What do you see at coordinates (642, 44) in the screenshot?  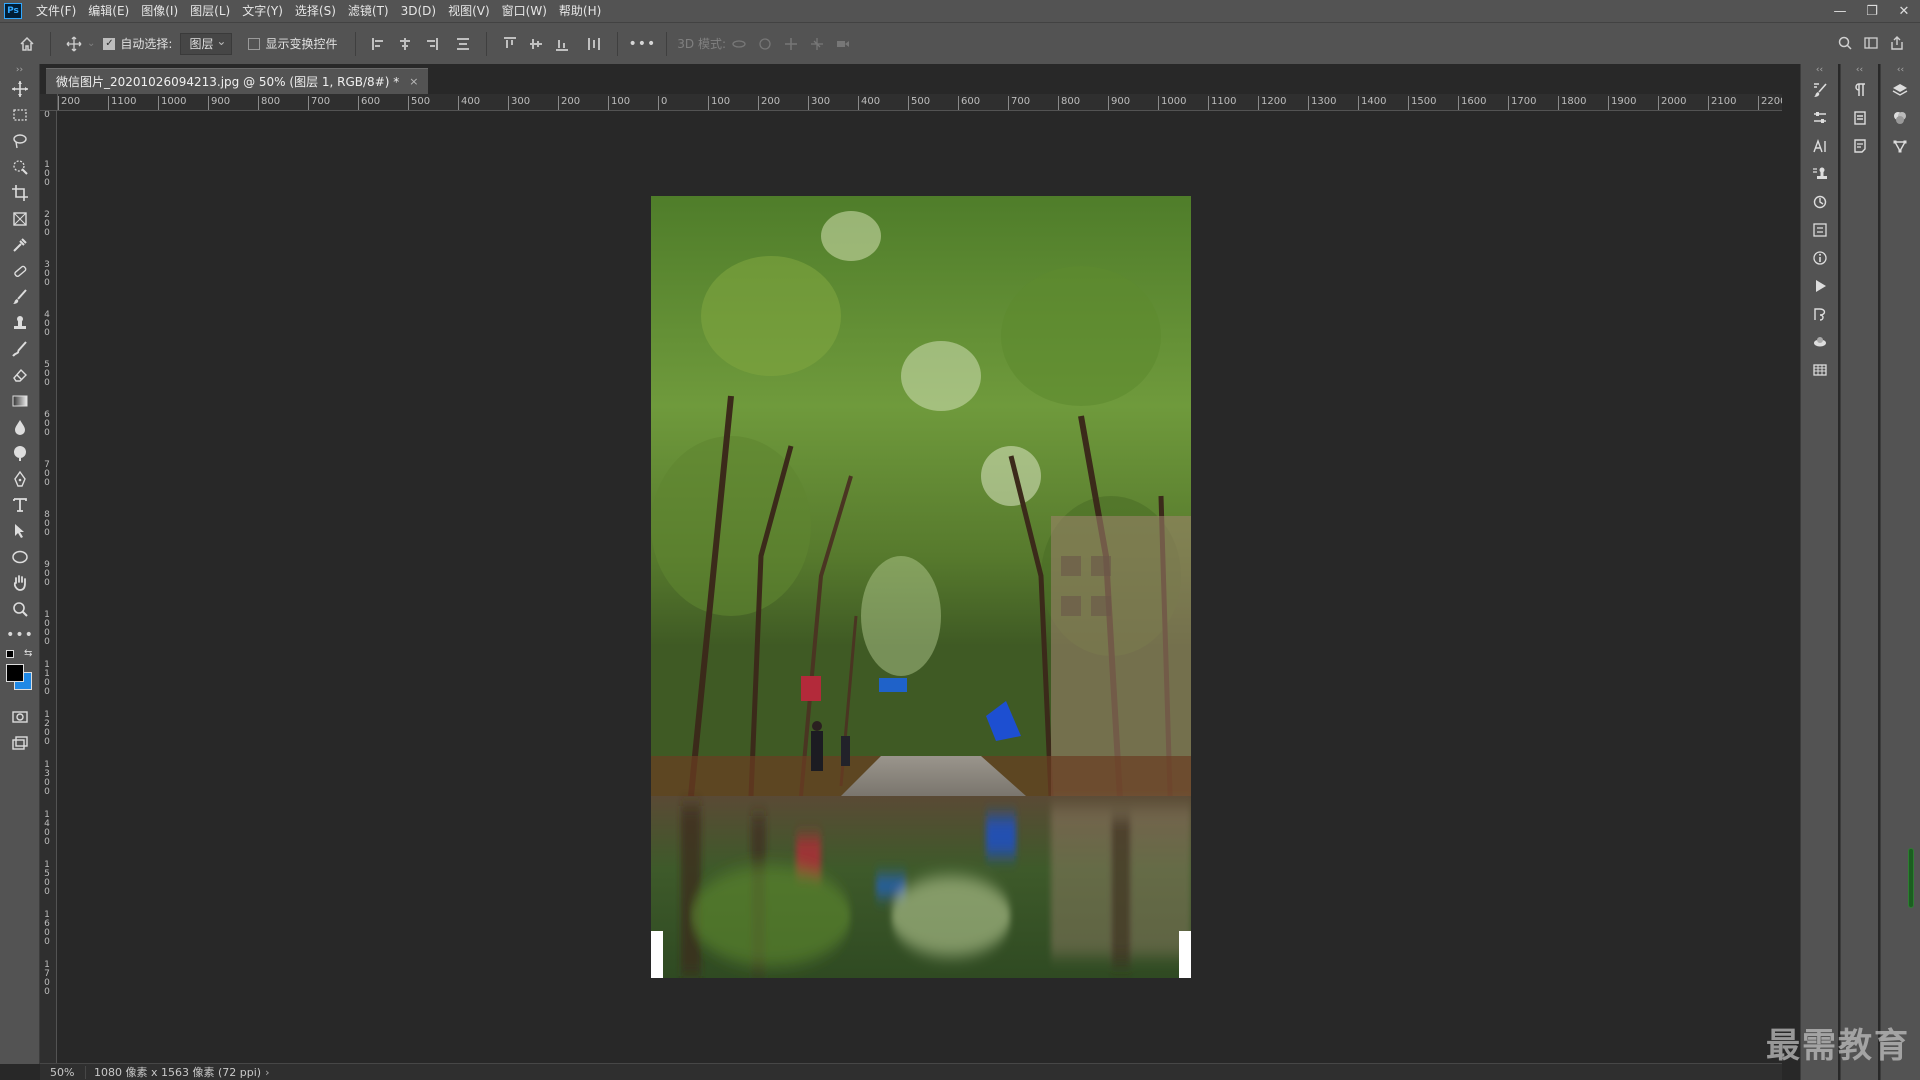 I see `more-options-button: •••` at bounding box center [642, 44].